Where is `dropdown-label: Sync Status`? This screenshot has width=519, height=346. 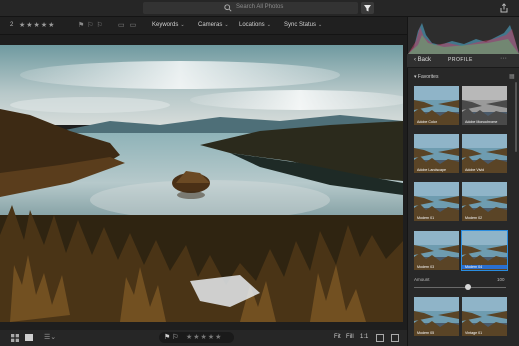 dropdown-label: Sync Status is located at coordinates (300, 25).